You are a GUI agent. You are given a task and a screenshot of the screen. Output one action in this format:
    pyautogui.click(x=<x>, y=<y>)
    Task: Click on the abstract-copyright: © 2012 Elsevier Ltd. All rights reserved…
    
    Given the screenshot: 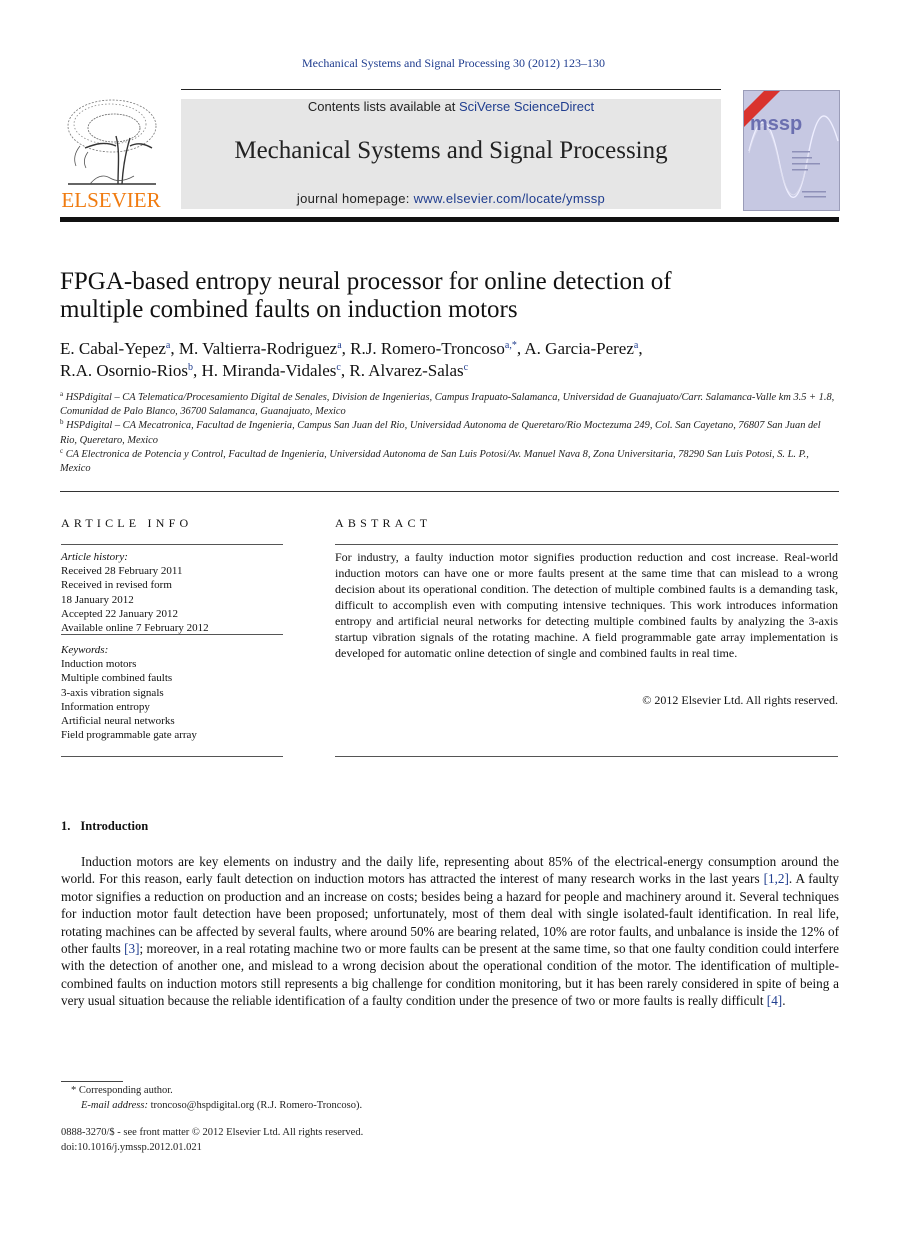 What is the action you would take?
    pyautogui.click(x=740, y=700)
    